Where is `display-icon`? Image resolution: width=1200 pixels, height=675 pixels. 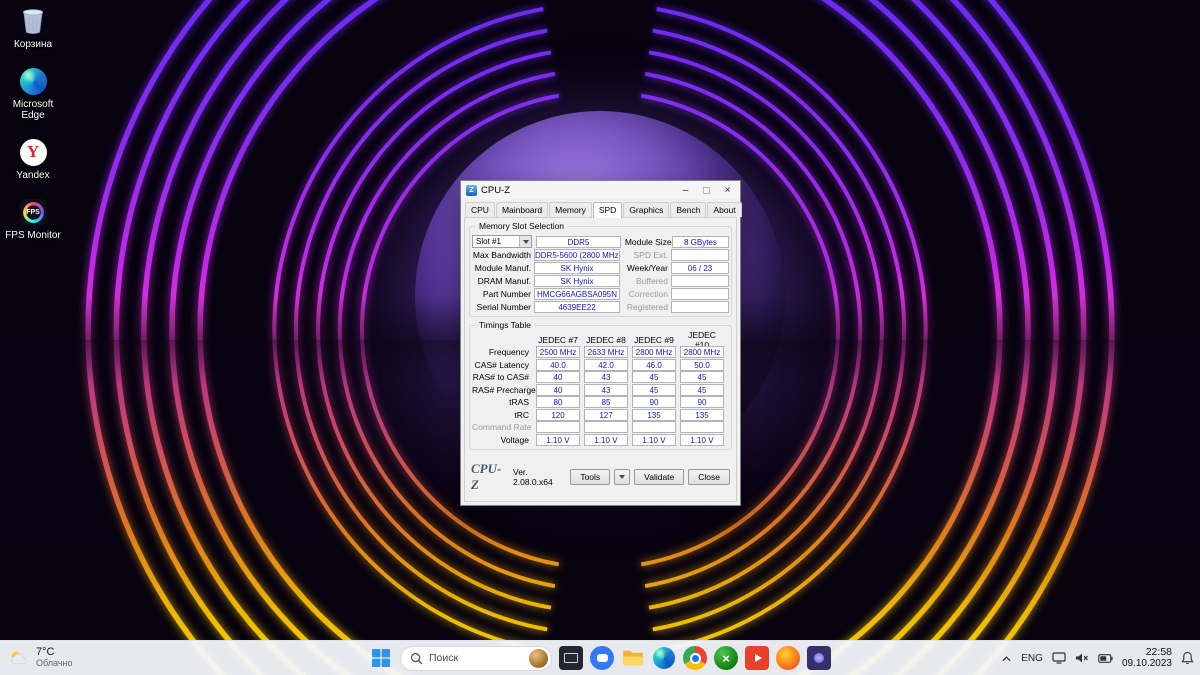
display-icon is located at coordinates (1059, 658).